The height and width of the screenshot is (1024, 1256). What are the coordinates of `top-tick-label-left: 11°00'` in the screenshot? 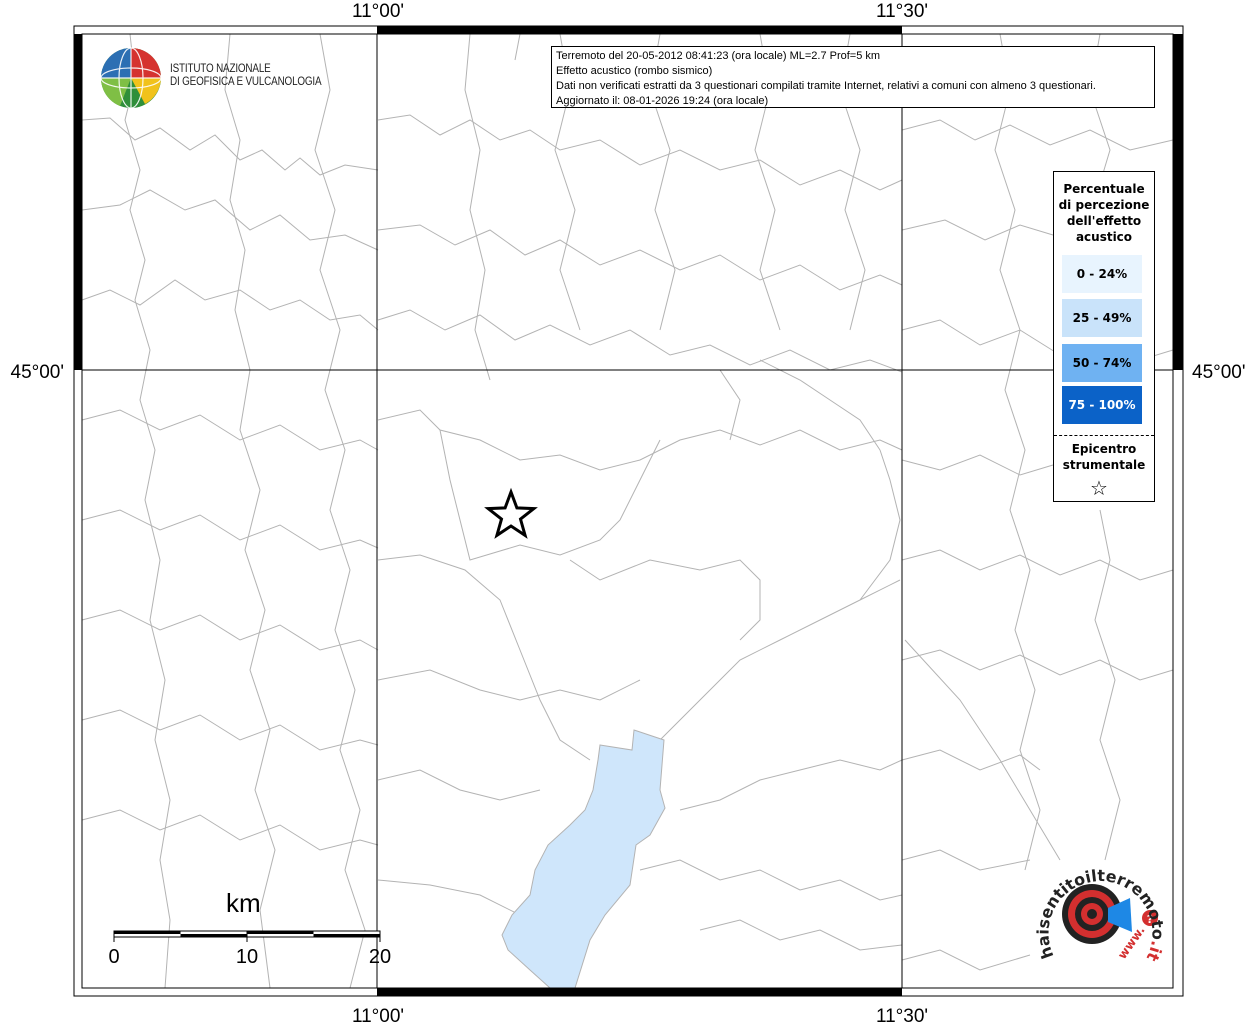 It's located at (378, 11).